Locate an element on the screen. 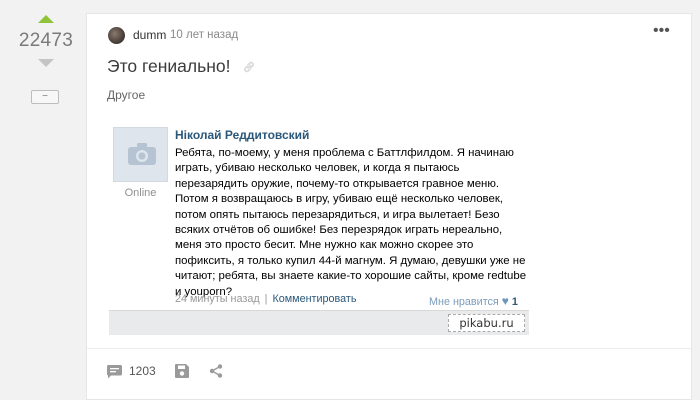 Image resolution: width=700 pixels, height=400 pixels. footer-divider is located at coordinates (389, 348).